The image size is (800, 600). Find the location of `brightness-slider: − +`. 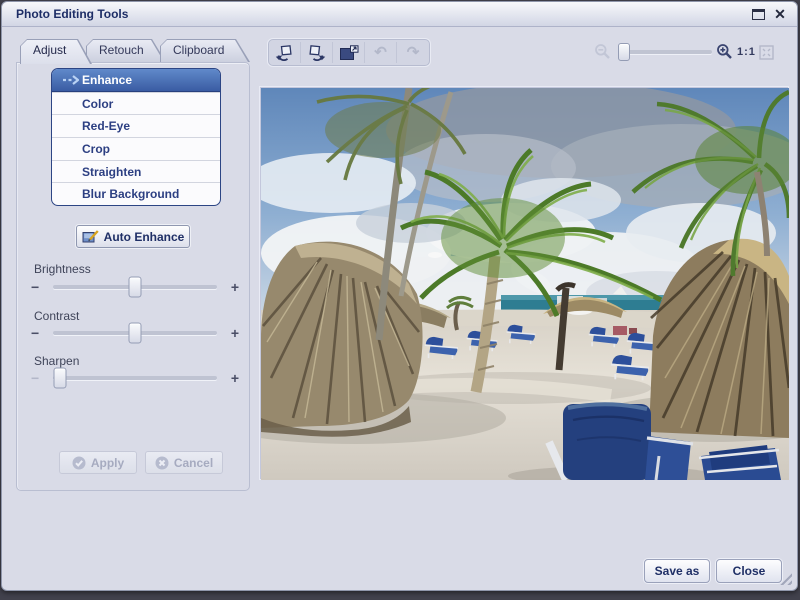

brightness-slider: − + is located at coordinates (135, 287).